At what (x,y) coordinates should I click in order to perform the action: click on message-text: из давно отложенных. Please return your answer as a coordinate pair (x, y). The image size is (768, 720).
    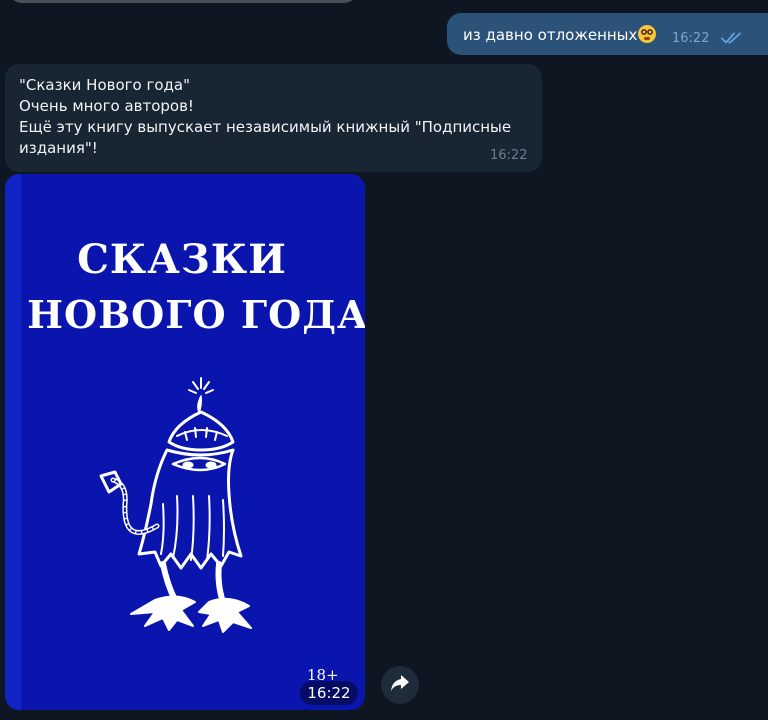
    Looking at the image, I should click on (550, 35).